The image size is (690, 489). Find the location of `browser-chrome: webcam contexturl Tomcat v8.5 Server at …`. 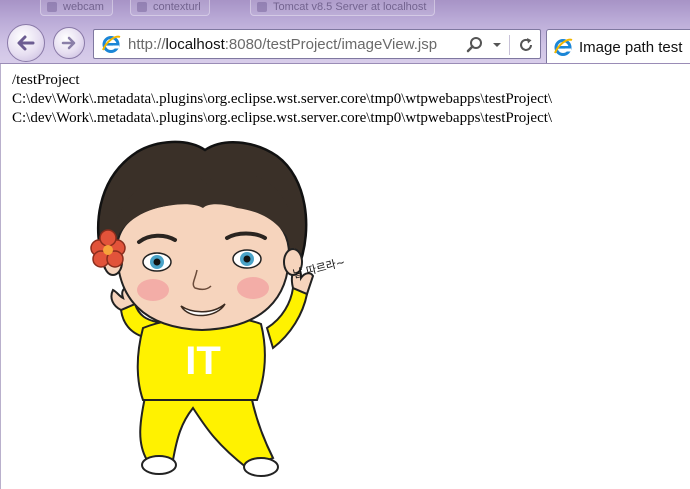

browser-chrome: webcam contexturl Tomcat v8.5 Server at … is located at coordinates (345, 32).